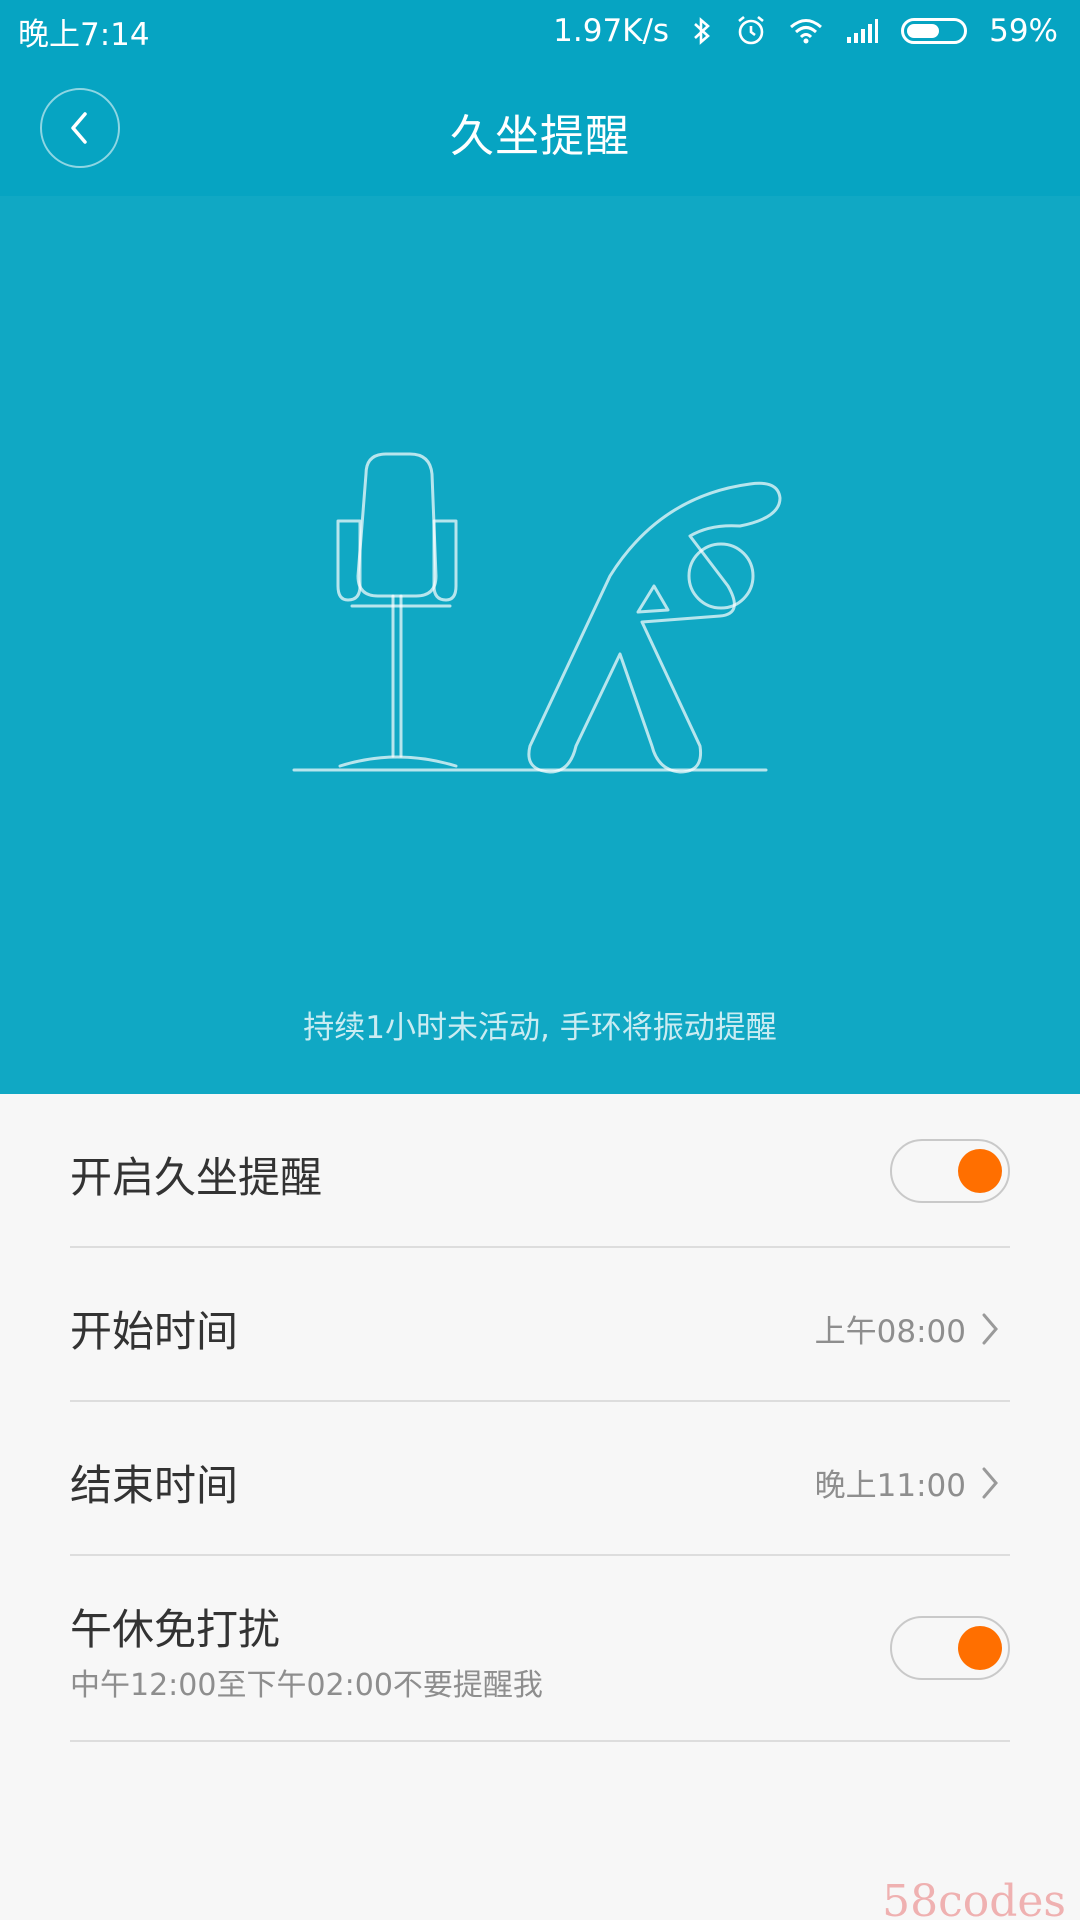  I want to click on page-title: 久坐提醒, so click(540, 136).